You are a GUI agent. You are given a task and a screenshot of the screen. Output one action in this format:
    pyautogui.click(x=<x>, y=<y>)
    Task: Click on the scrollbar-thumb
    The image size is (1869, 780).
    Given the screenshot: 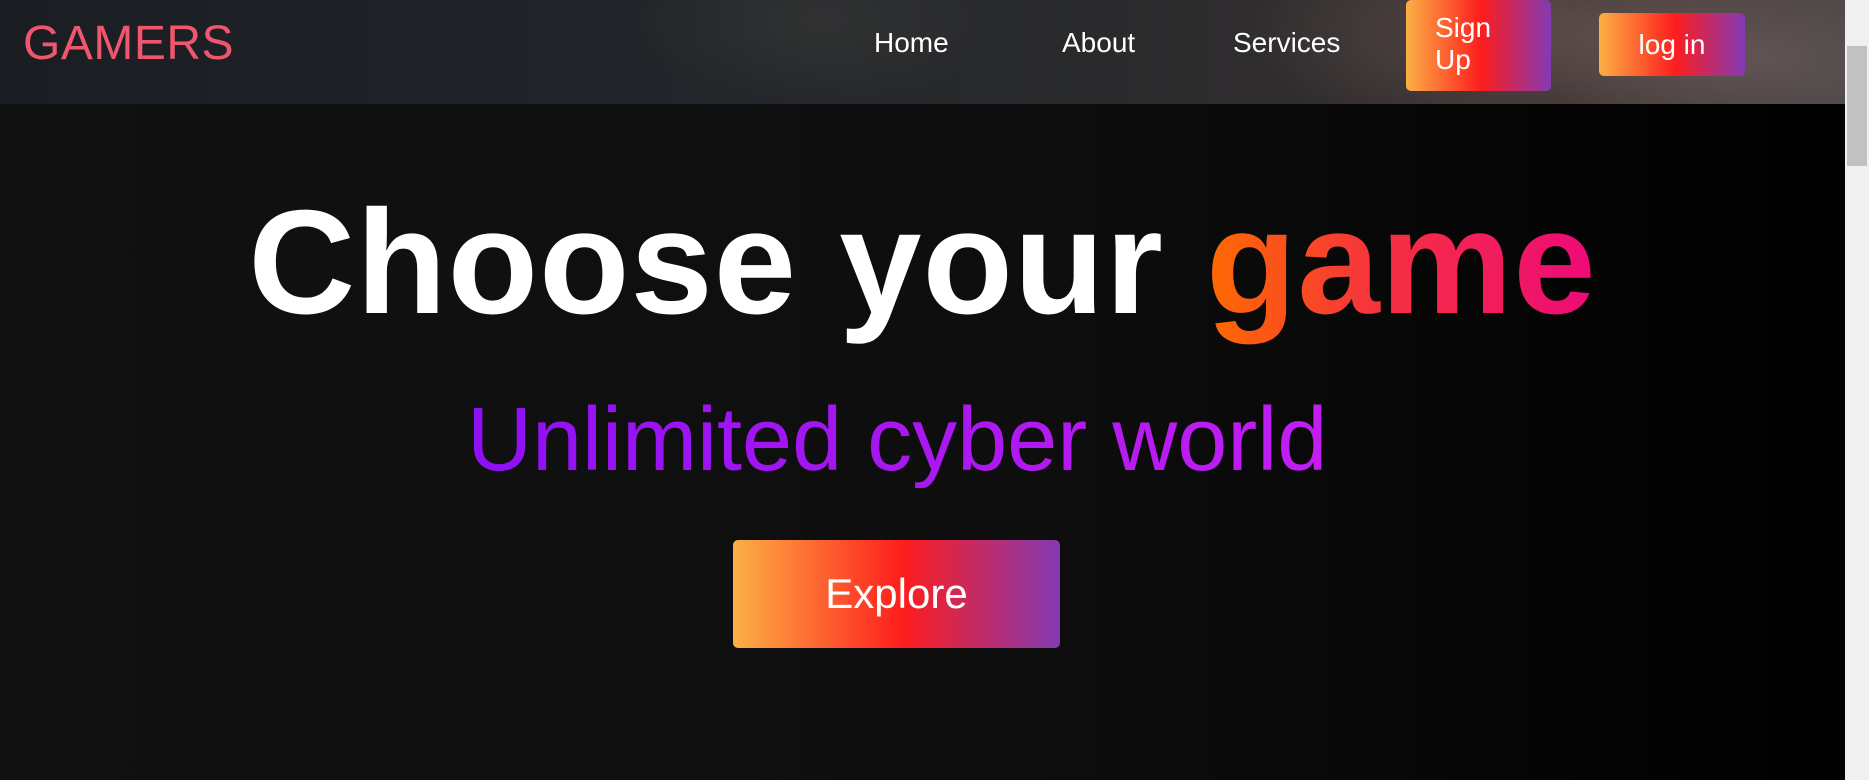 What is the action you would take?
    pyautogui.click(x=1857, y=106)
    